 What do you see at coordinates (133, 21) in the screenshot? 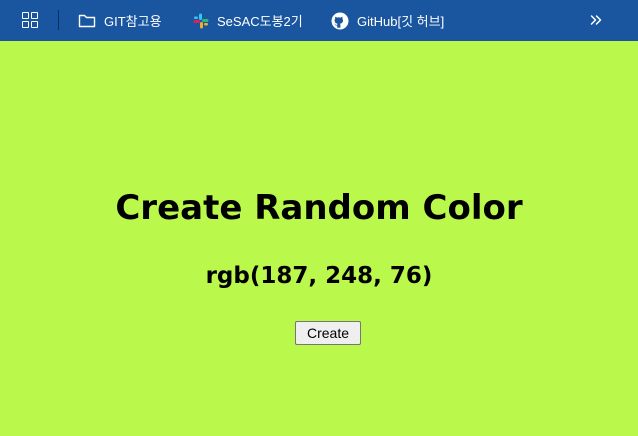
I see `bookmark-label: GIT참고용` at bounding box center [133, 21].